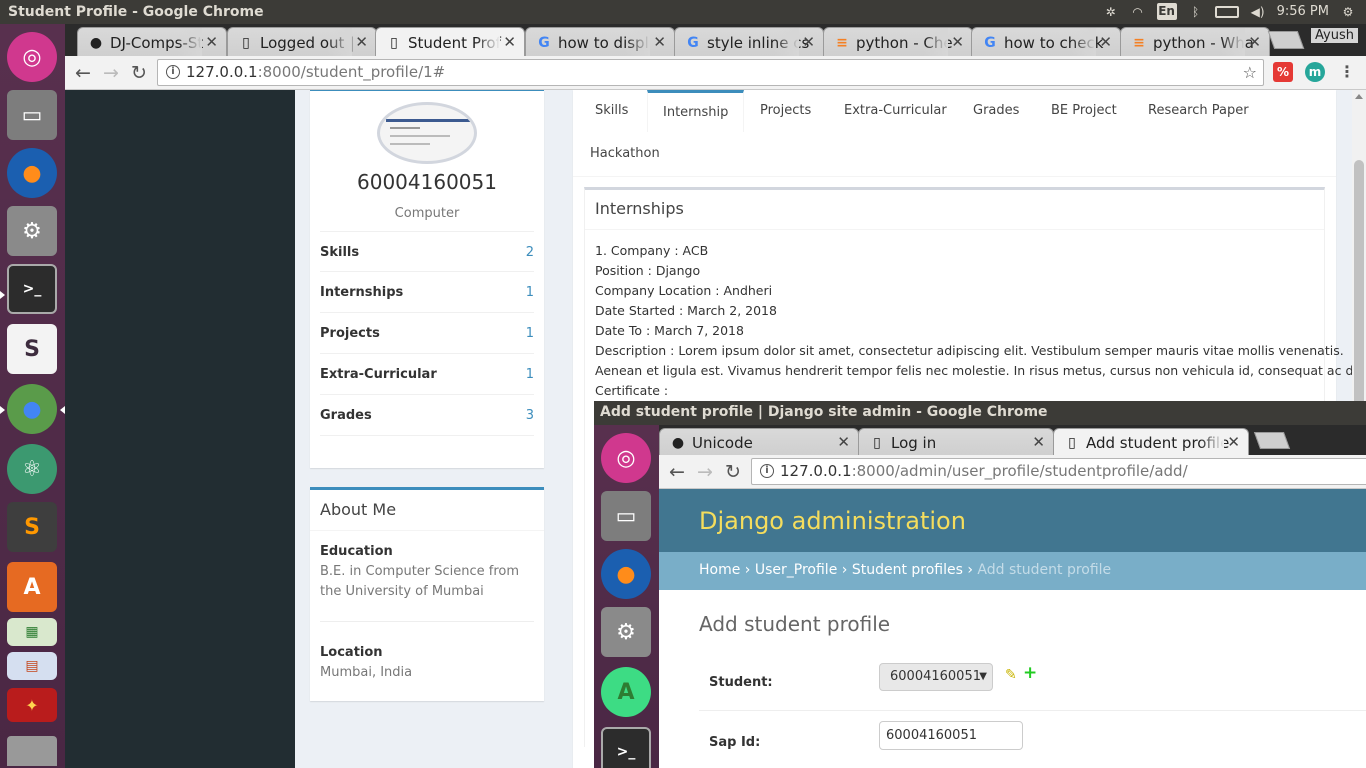  Describe the element at coordinates (427, 182) in the screenshot. I see `profile-sap-id: 60004160051` at that location.